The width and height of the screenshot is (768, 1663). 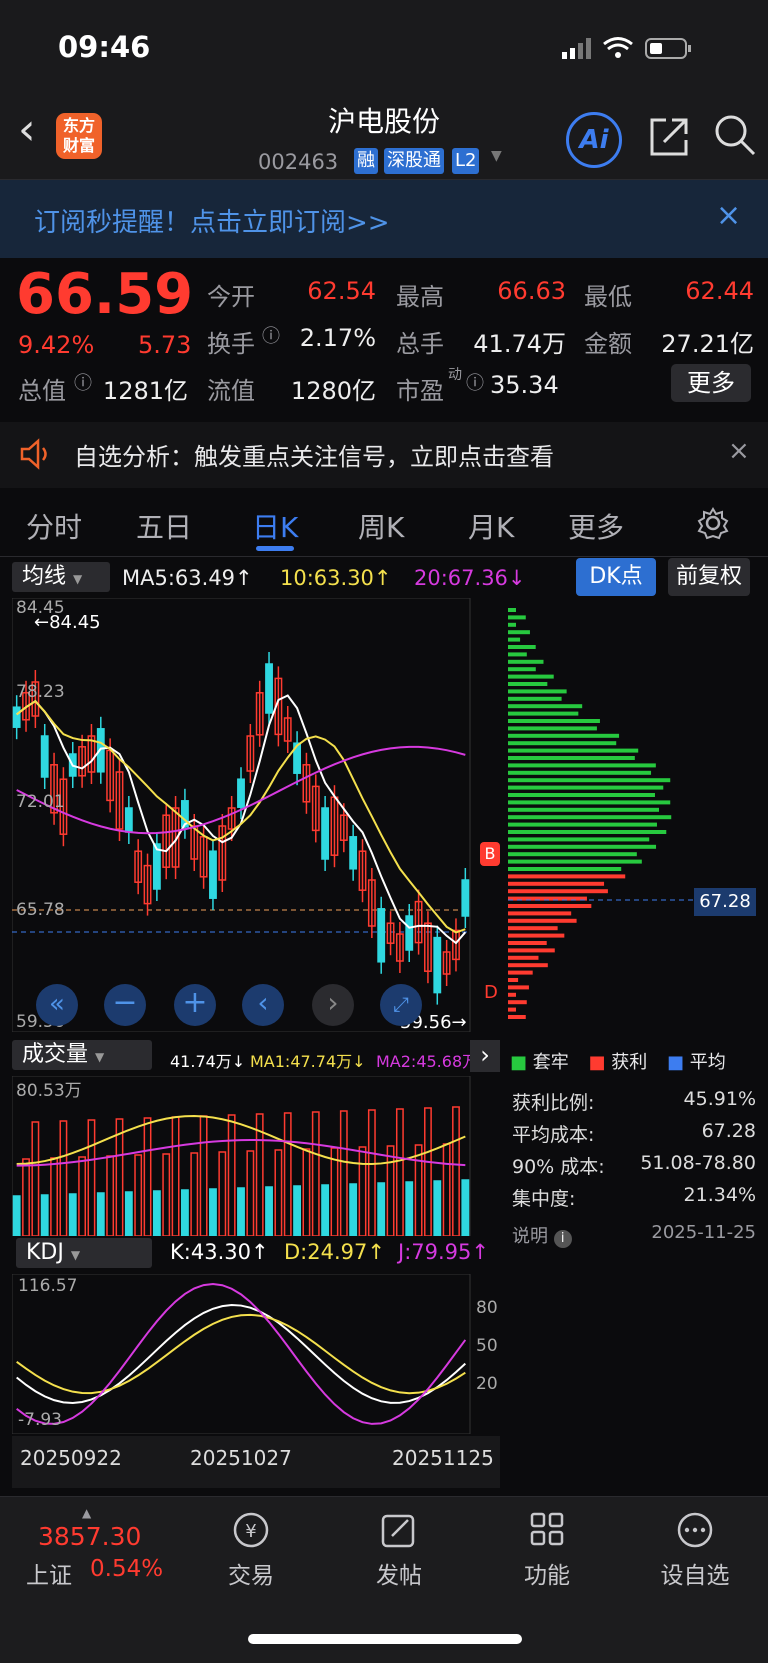 I want to click on chip-stat-label: 集中度:, so click(x=544, y=1199).